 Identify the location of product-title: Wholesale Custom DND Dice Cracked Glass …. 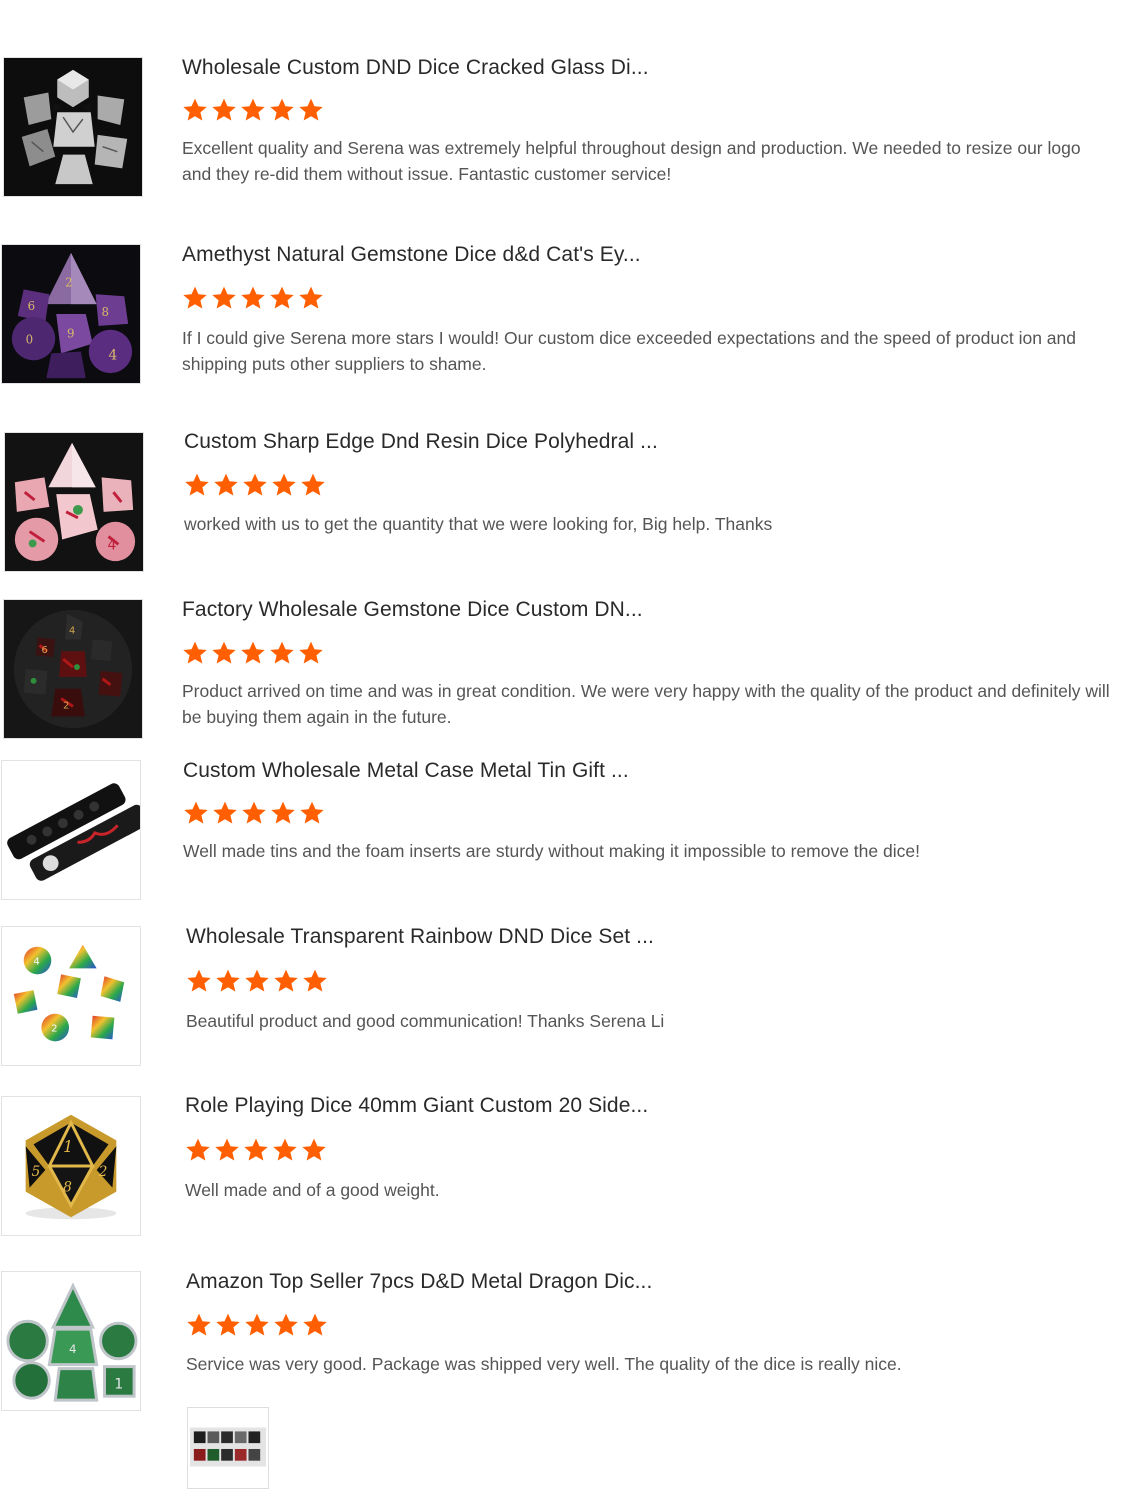
(415, 68).